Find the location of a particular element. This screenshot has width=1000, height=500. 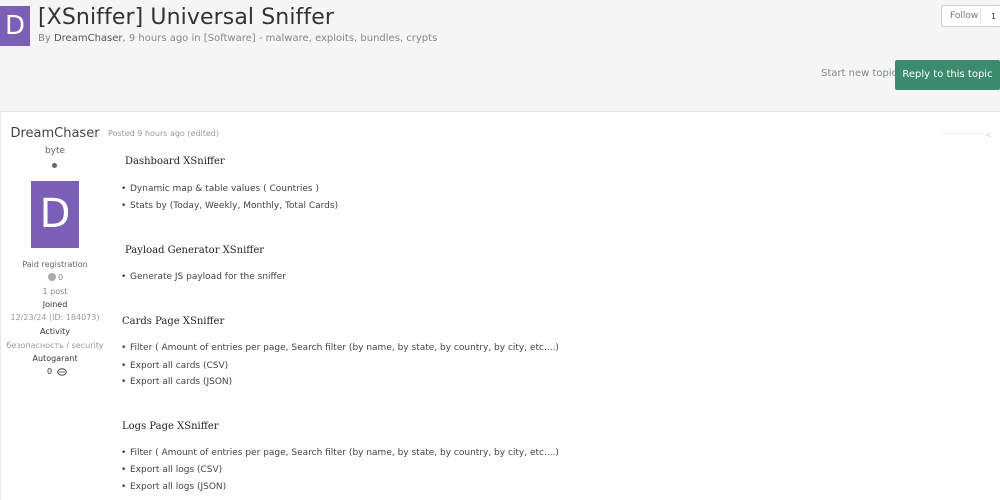

section-heading: Cards Page XSniffer is located at coordinates (173, 321).